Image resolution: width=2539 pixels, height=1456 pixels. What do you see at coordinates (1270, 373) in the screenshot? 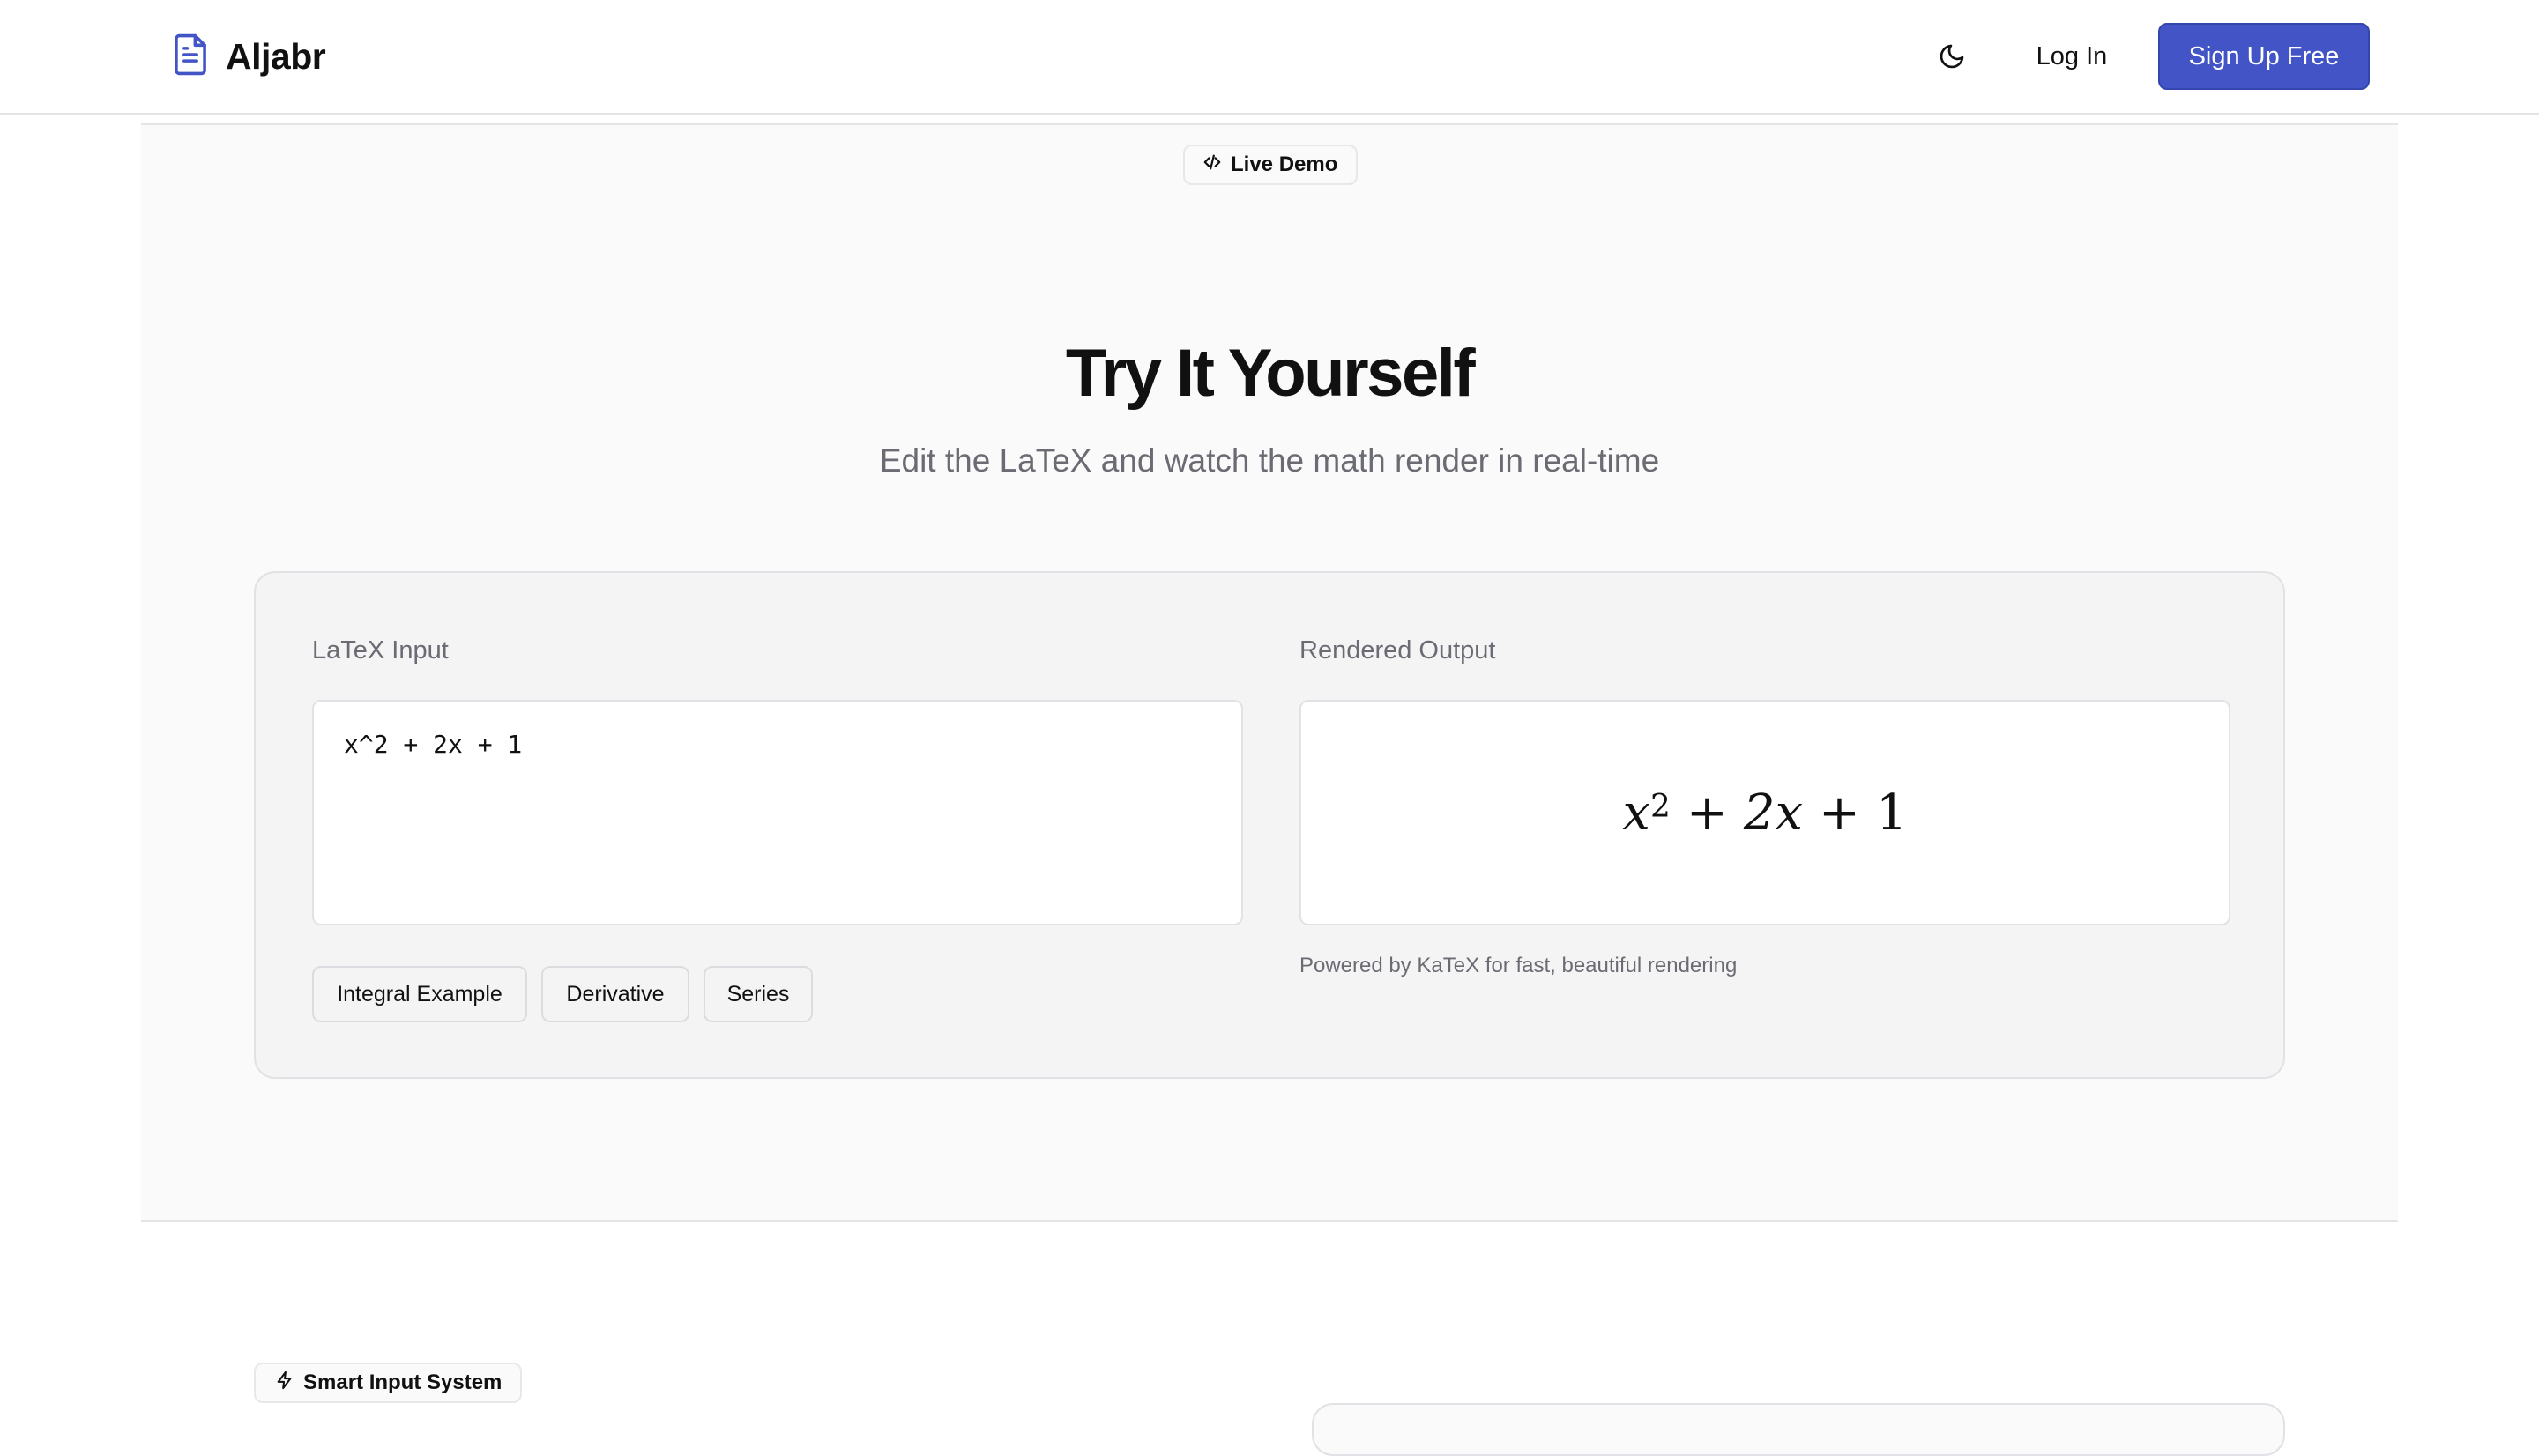
I see `section-title: Try It Yourself` at bounding box center [1270, 373].